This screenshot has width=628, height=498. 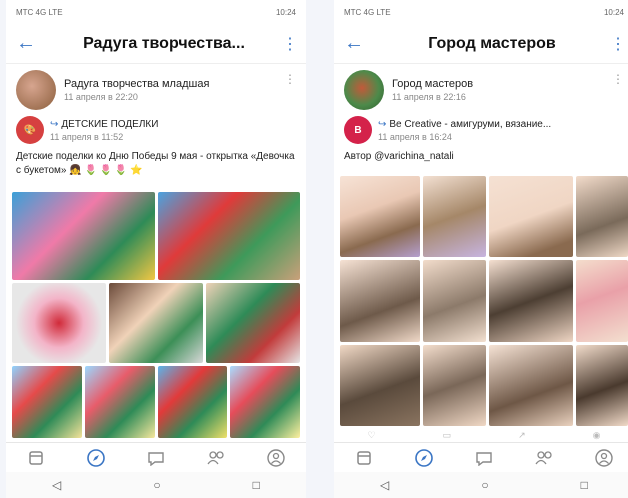 I want to click on app-bar: ← Радуга творчества... ⋮, so click(x=156, y=44).